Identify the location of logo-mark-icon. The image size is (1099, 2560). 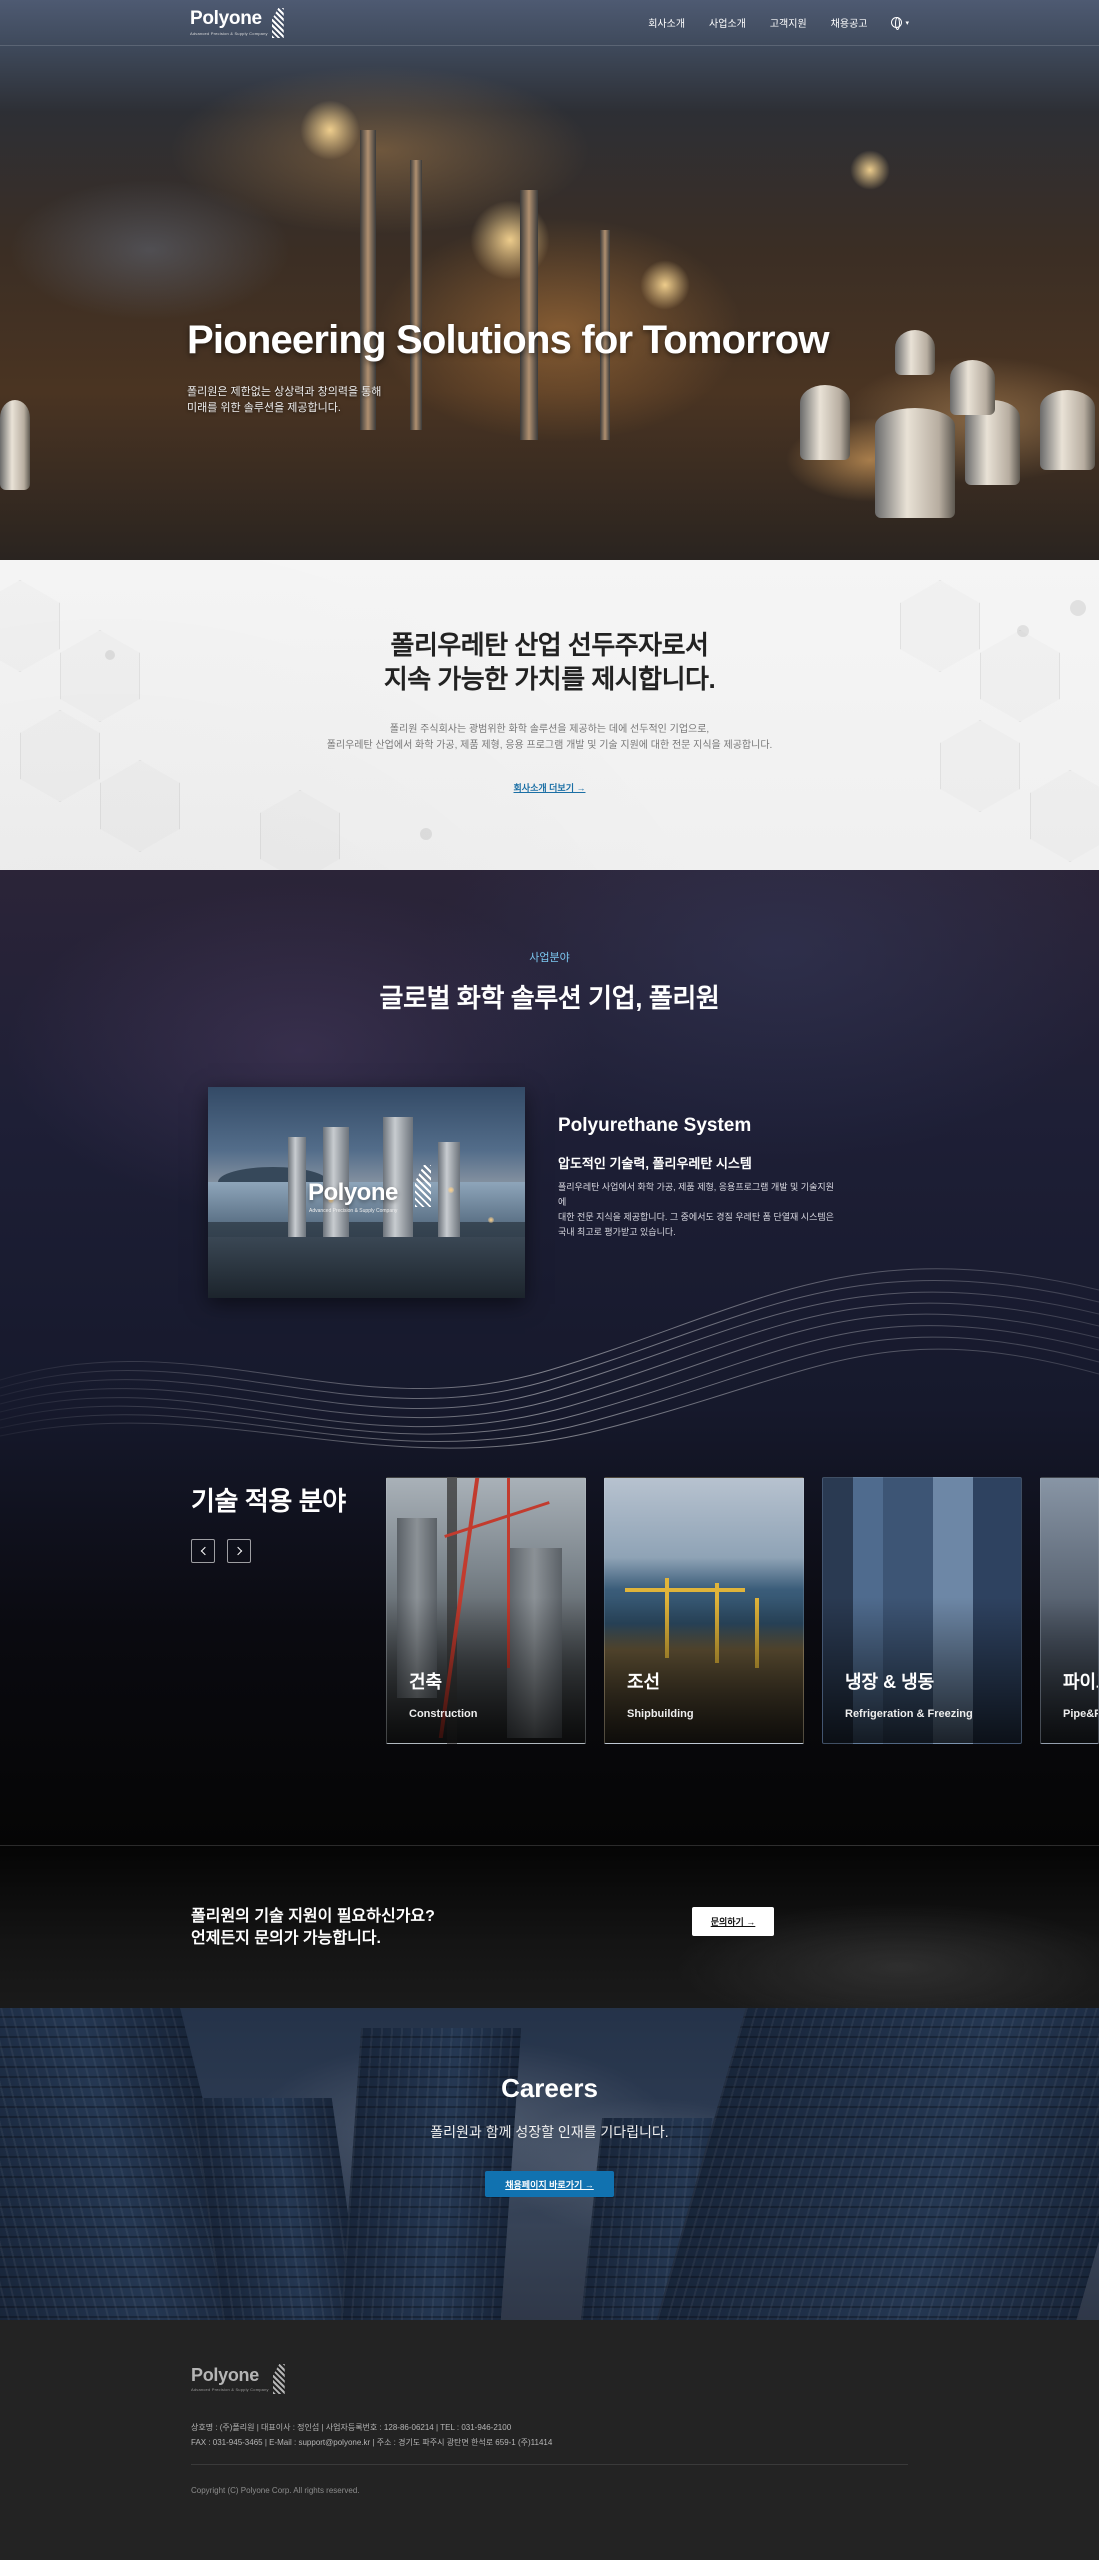
(277, 23).